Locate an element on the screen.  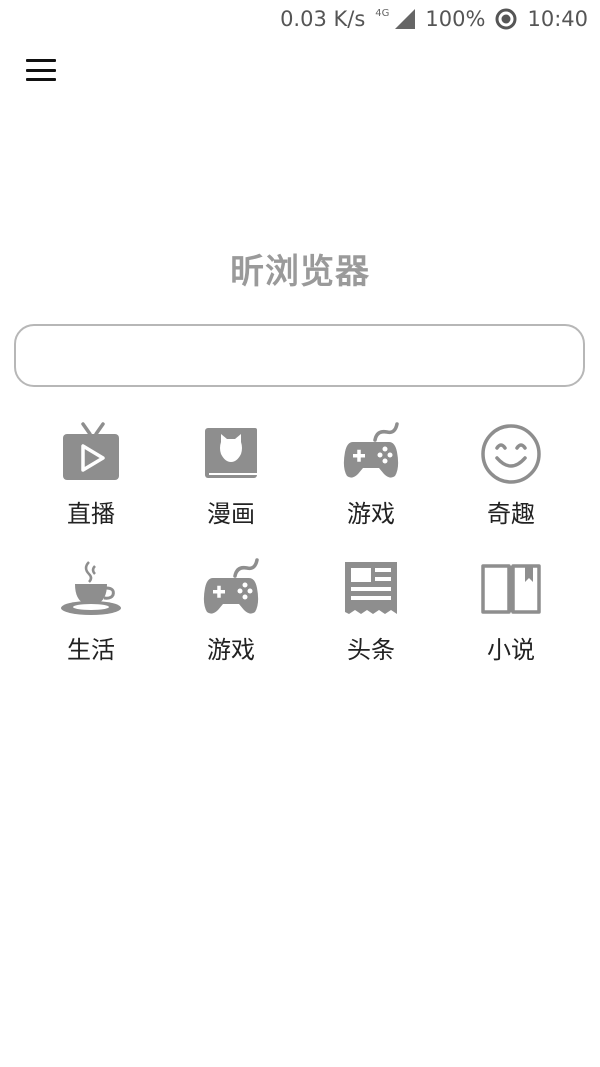
category-live: 直播 is located at coordinates (91, 486).